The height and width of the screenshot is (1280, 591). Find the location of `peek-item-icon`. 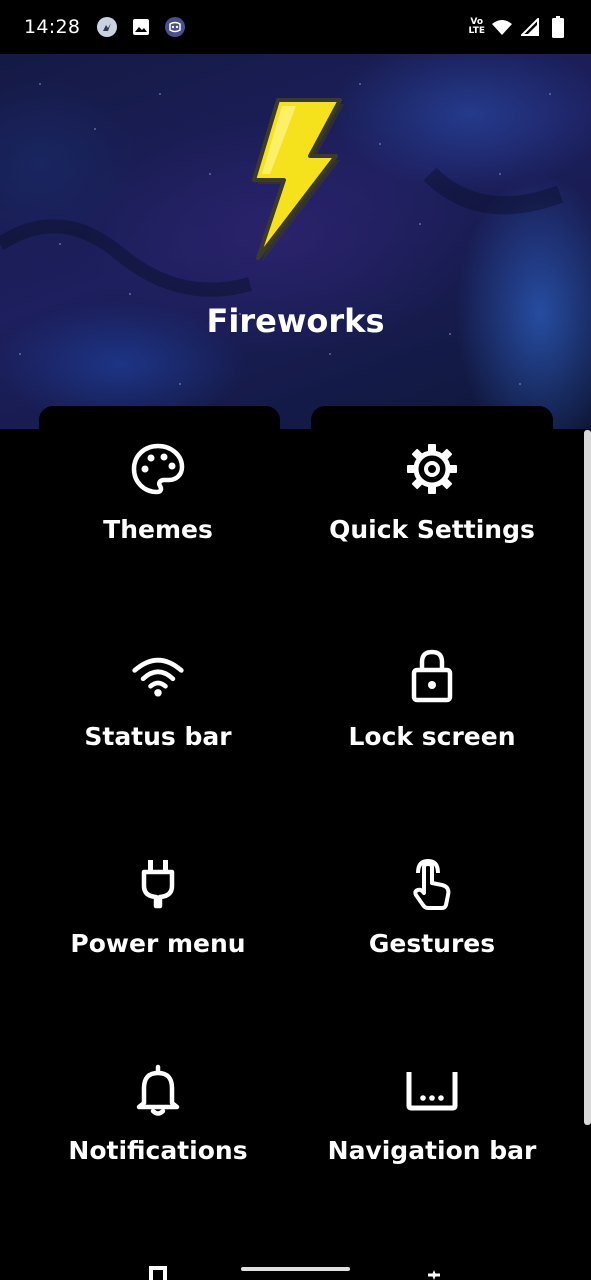

peek-item-icon is located at coordinates (158, 1273).